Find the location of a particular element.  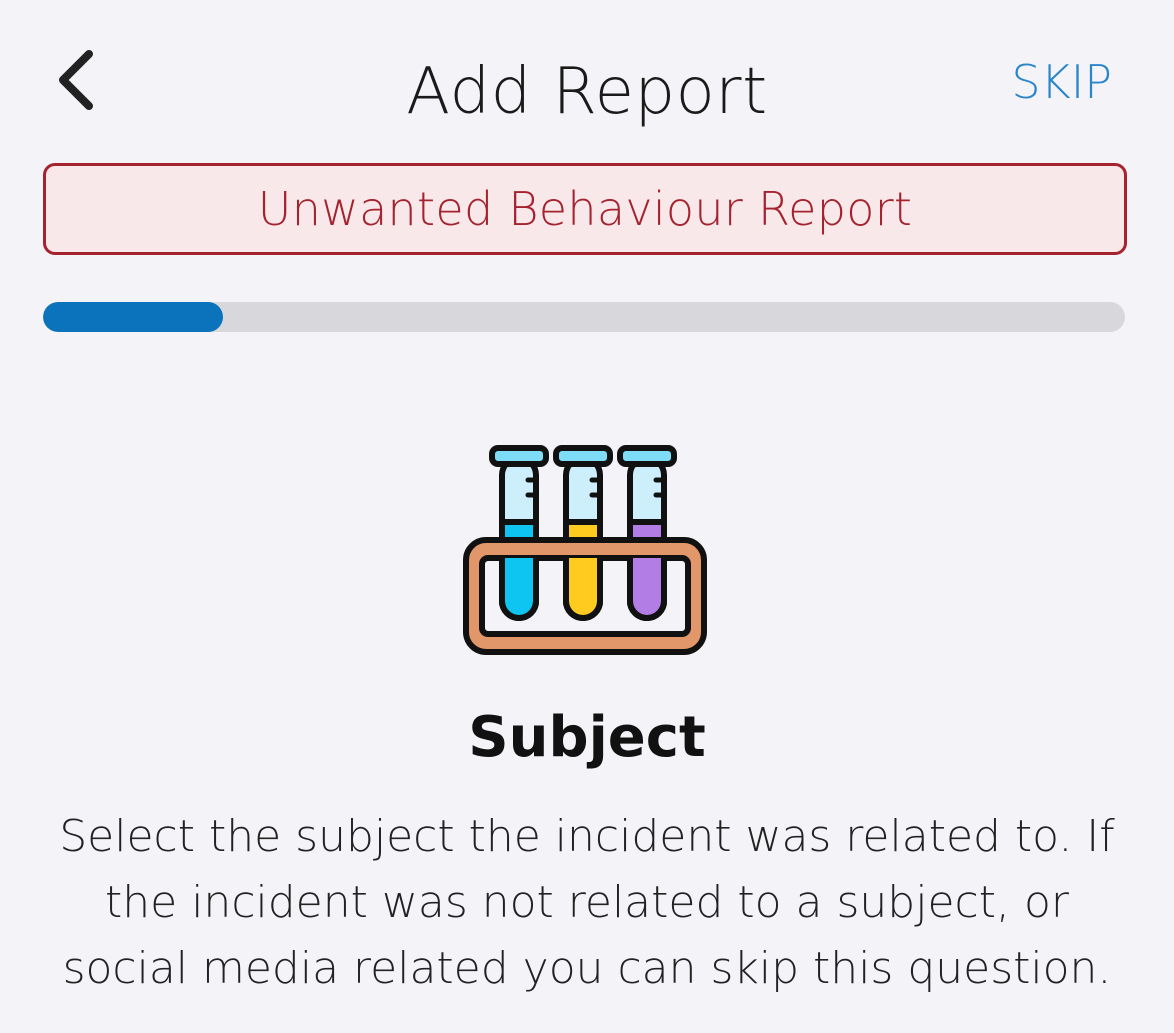

page-title: Add Report is located at coordinates (587, 92).